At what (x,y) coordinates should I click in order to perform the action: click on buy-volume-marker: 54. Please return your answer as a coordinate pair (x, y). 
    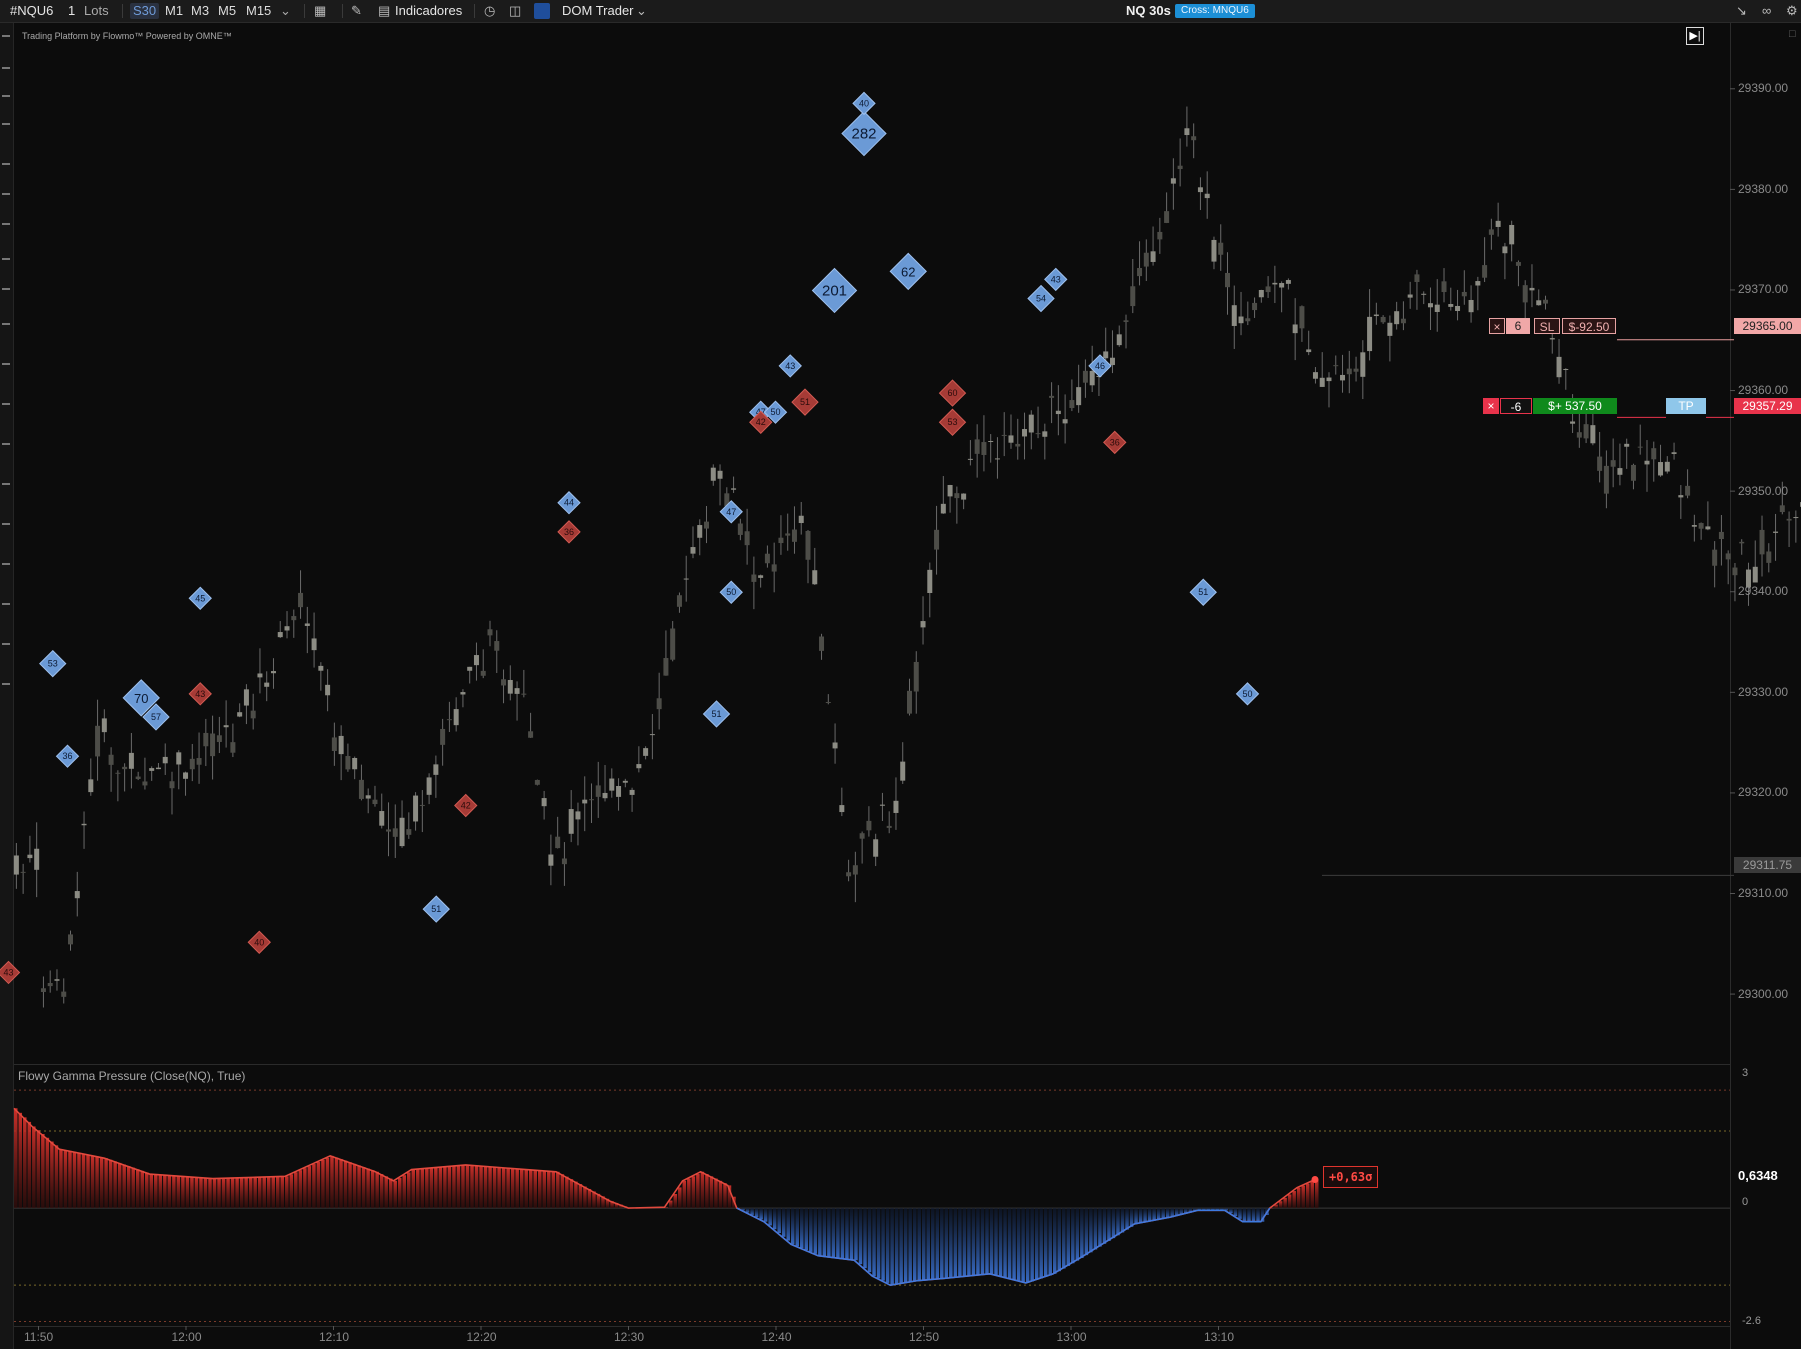
    Looking at the image, I should click on (1041, 298).